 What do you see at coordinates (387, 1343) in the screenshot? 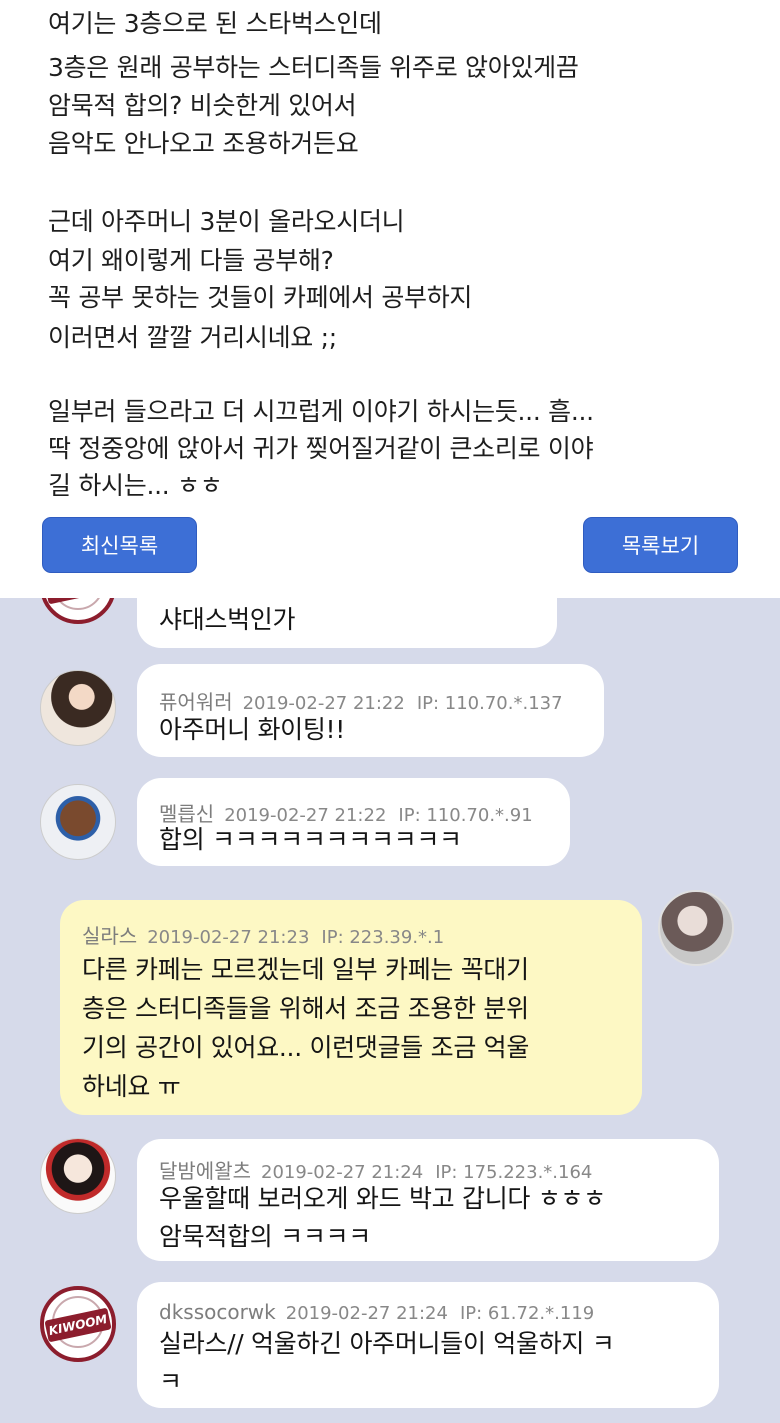
I see `comment-text: 실라스// 억울하긴 아주머니들이 억울하지 ㅋ` at bounding box center [387, 1343].